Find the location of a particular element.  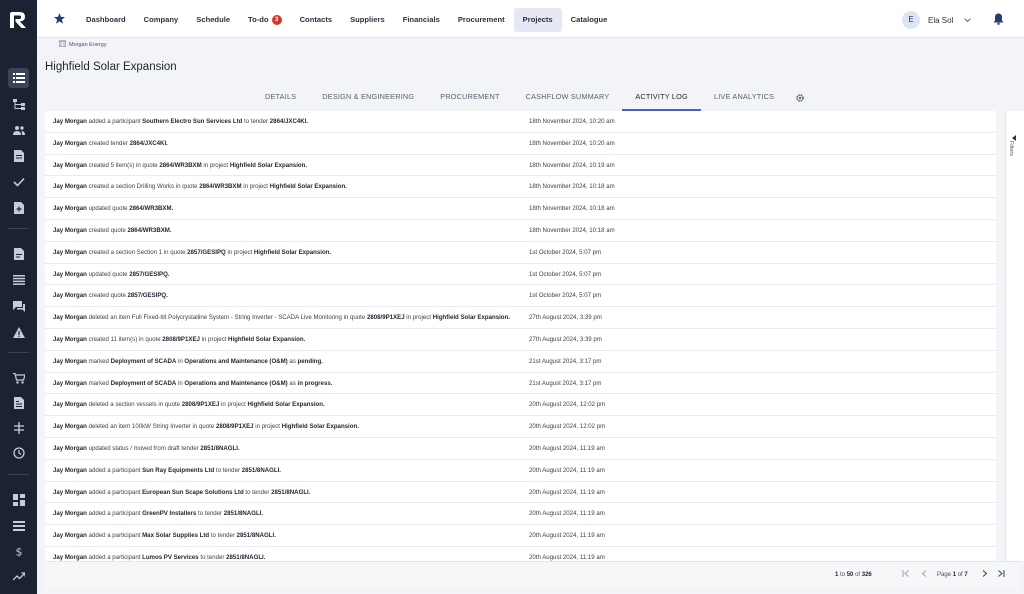

gear-icon is located at coordinates (800, 98).